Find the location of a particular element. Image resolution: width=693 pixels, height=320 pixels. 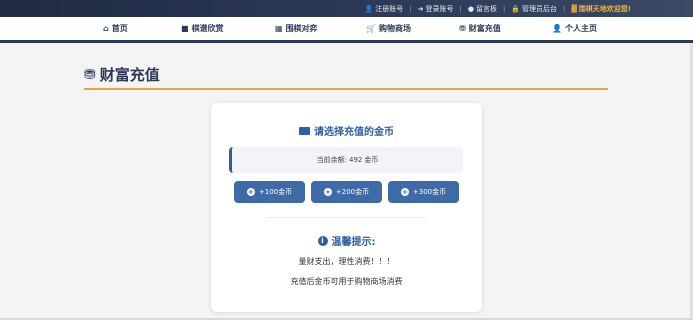

welcome-label: 围棋天地欢迎您! is located at coordinates (604, 8).